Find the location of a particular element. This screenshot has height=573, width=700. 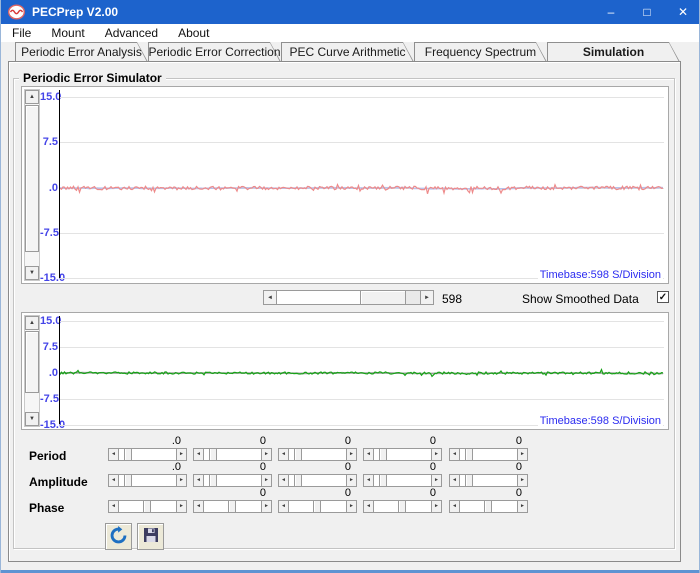

slider-amplitude-3: ◄ ► is located at coordinates (317, 480).